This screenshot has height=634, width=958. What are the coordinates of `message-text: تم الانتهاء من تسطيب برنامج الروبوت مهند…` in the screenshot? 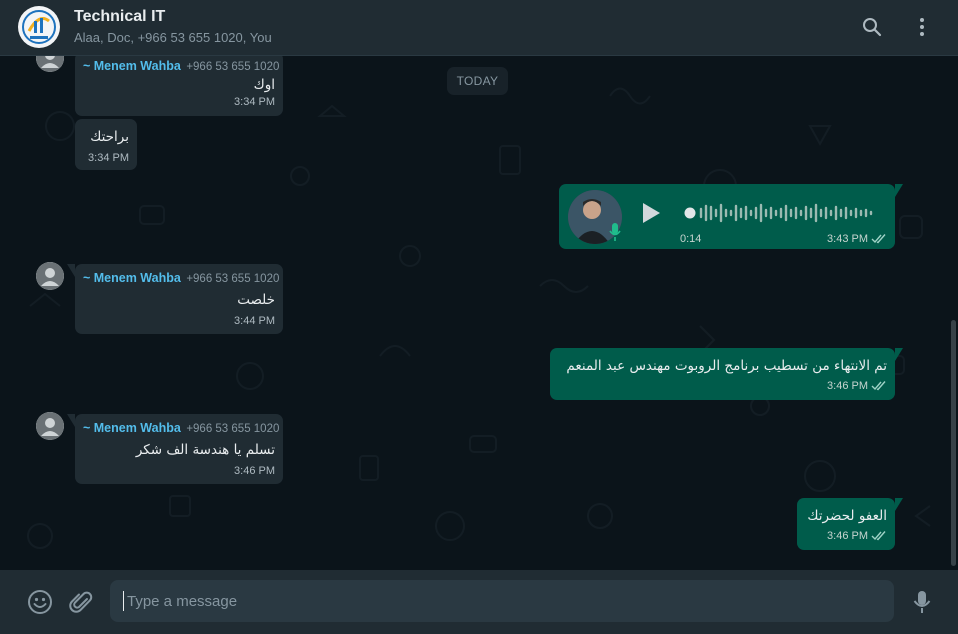 It's located at (726, 366).